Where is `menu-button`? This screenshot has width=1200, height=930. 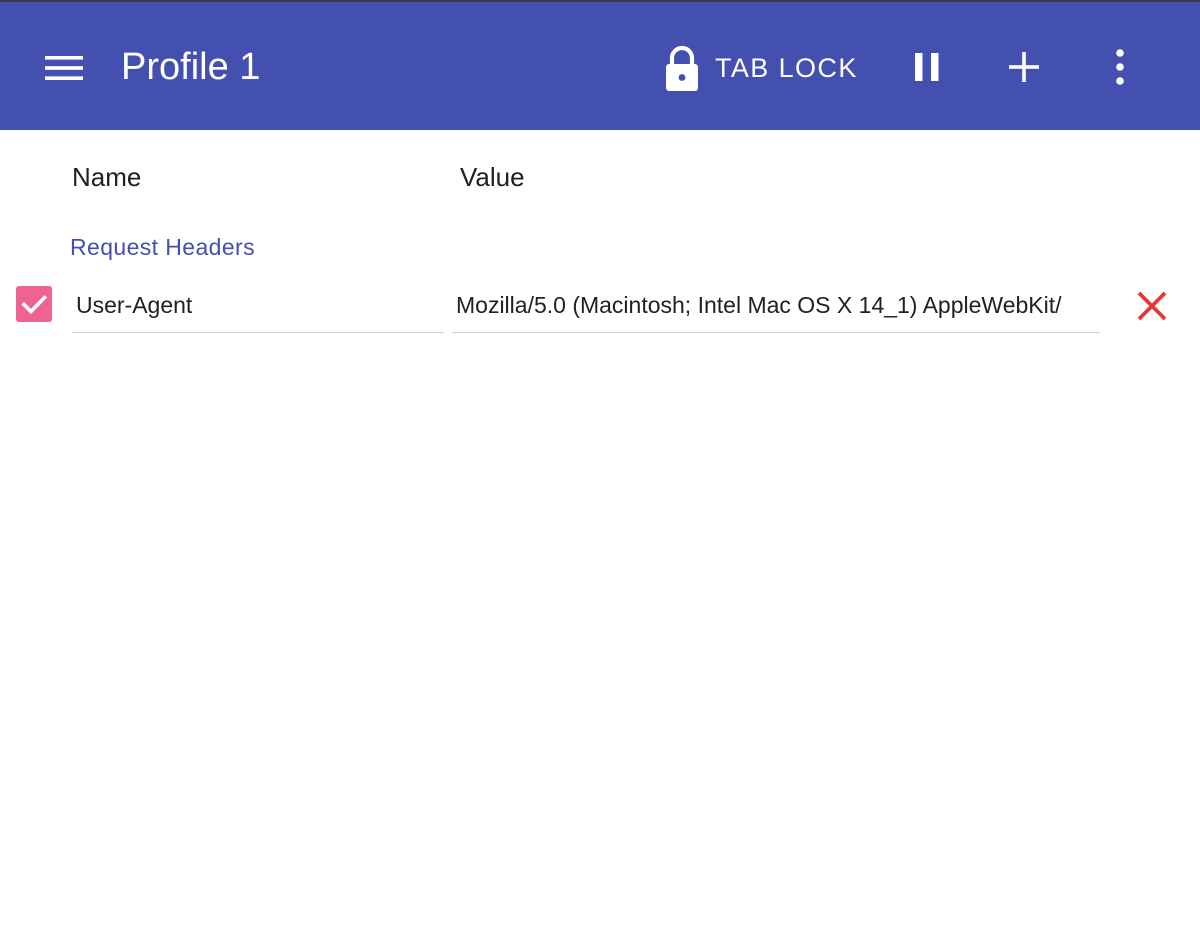 menu-button is located at coordinates (64, 68).